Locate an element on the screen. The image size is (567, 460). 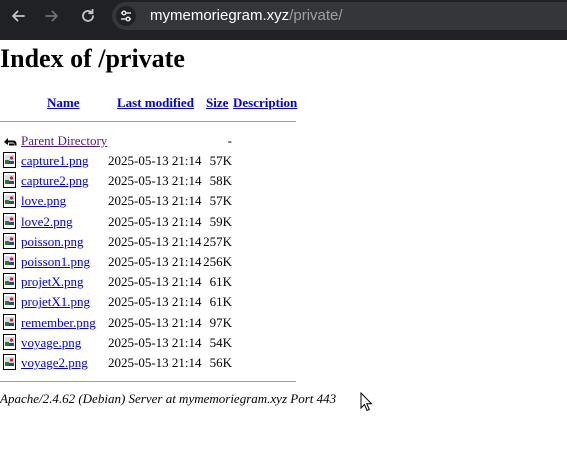
file-link: remember.png is located at coordinates (58, 322).